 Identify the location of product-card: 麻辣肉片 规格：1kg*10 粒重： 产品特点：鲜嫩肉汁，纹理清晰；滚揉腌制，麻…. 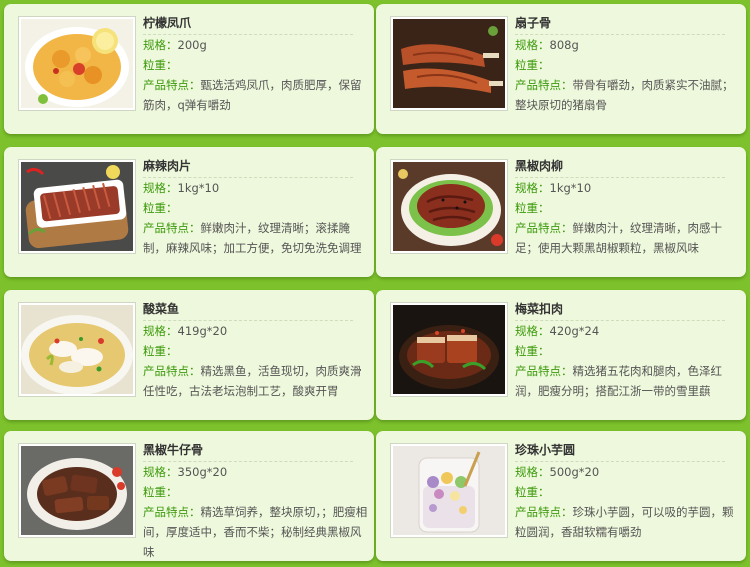
(189, 212).